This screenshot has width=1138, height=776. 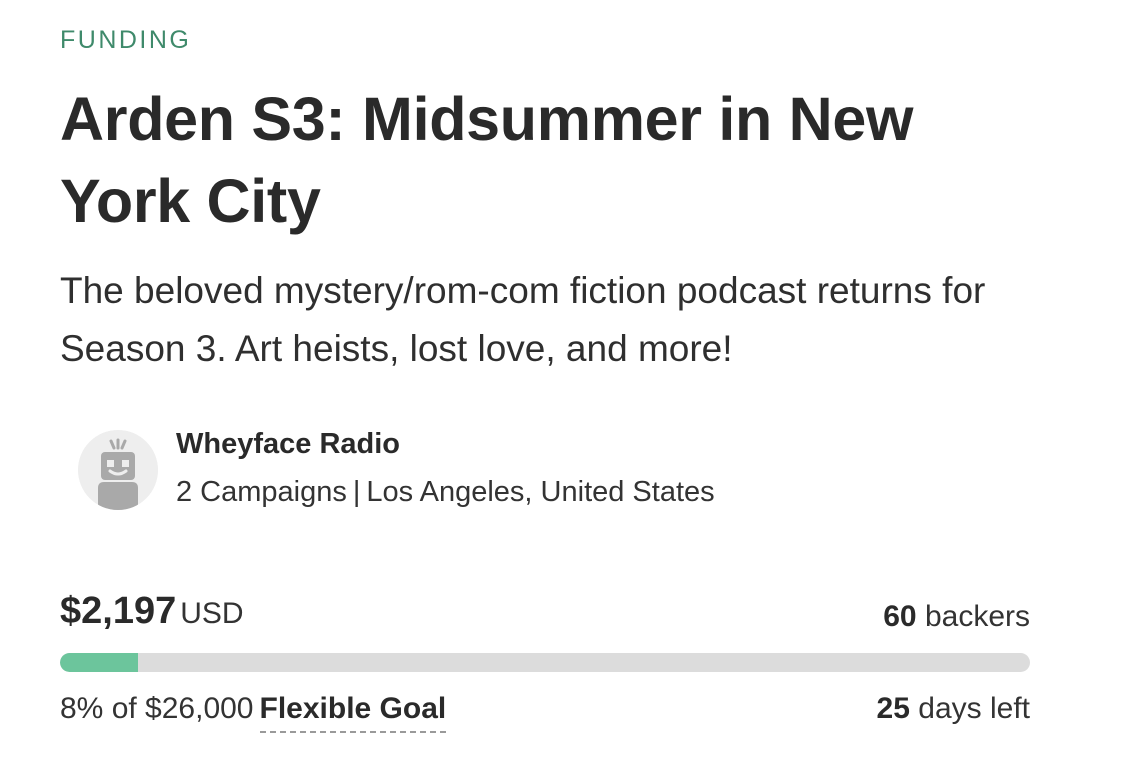 What do you see at coordinates (99, 662) in the screenshot?
I see `progress-fill` at bounding box center [99, 662].